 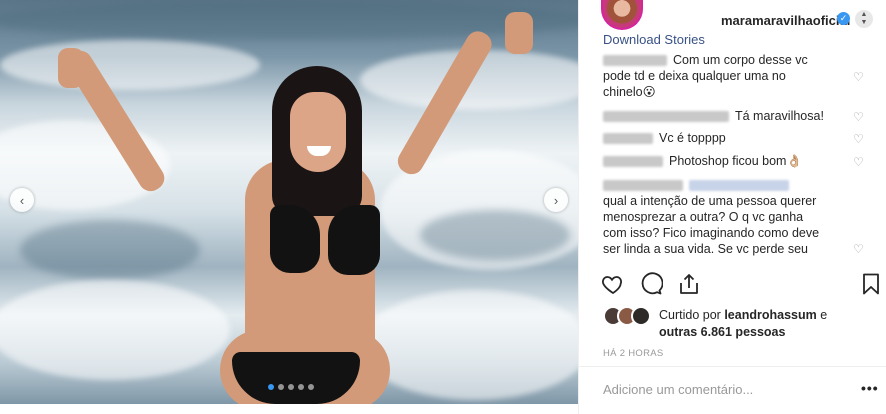 What do you see at coordinates (22, 200) in the screenshot?
I see `carousel-prev-button: ‹` at bounding box center [22, 200].